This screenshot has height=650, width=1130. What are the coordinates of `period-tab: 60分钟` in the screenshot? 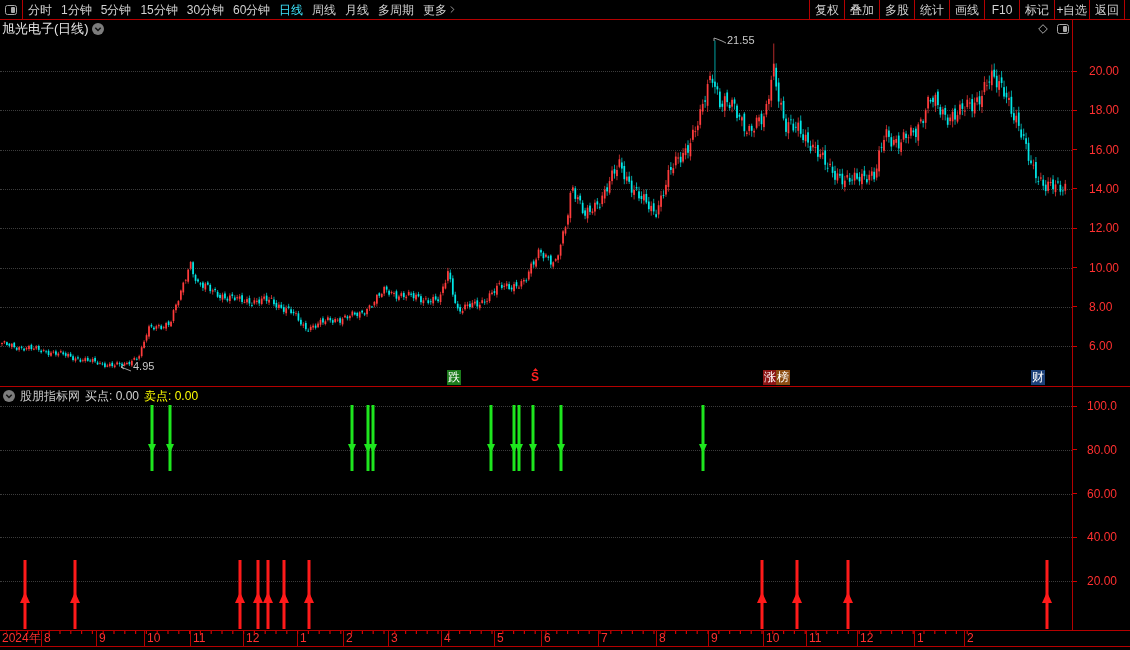 It's located at (252, 9).